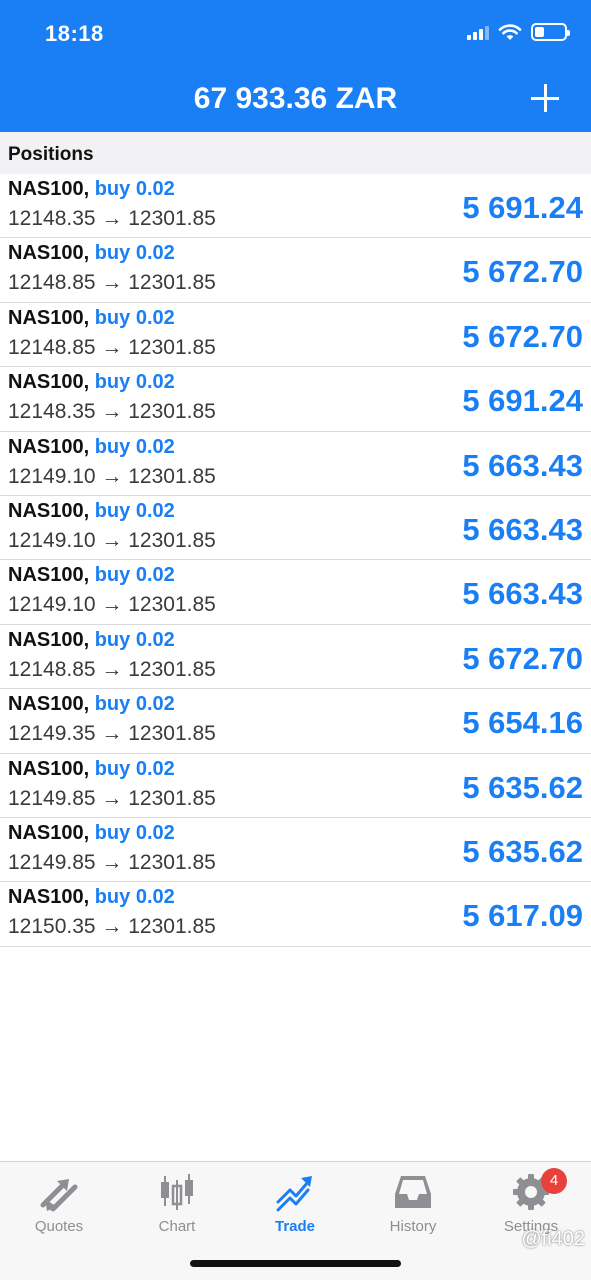  I want to click on status-icons, so click(518, 32).